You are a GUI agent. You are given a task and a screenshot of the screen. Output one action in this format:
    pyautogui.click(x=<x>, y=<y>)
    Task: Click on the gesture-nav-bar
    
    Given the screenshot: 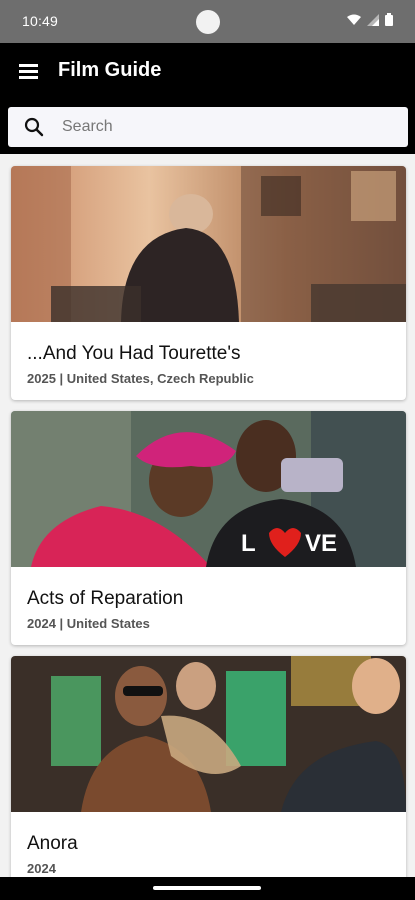 What is the action you would take?
    pyautogui.click(x=207, y=888)
    